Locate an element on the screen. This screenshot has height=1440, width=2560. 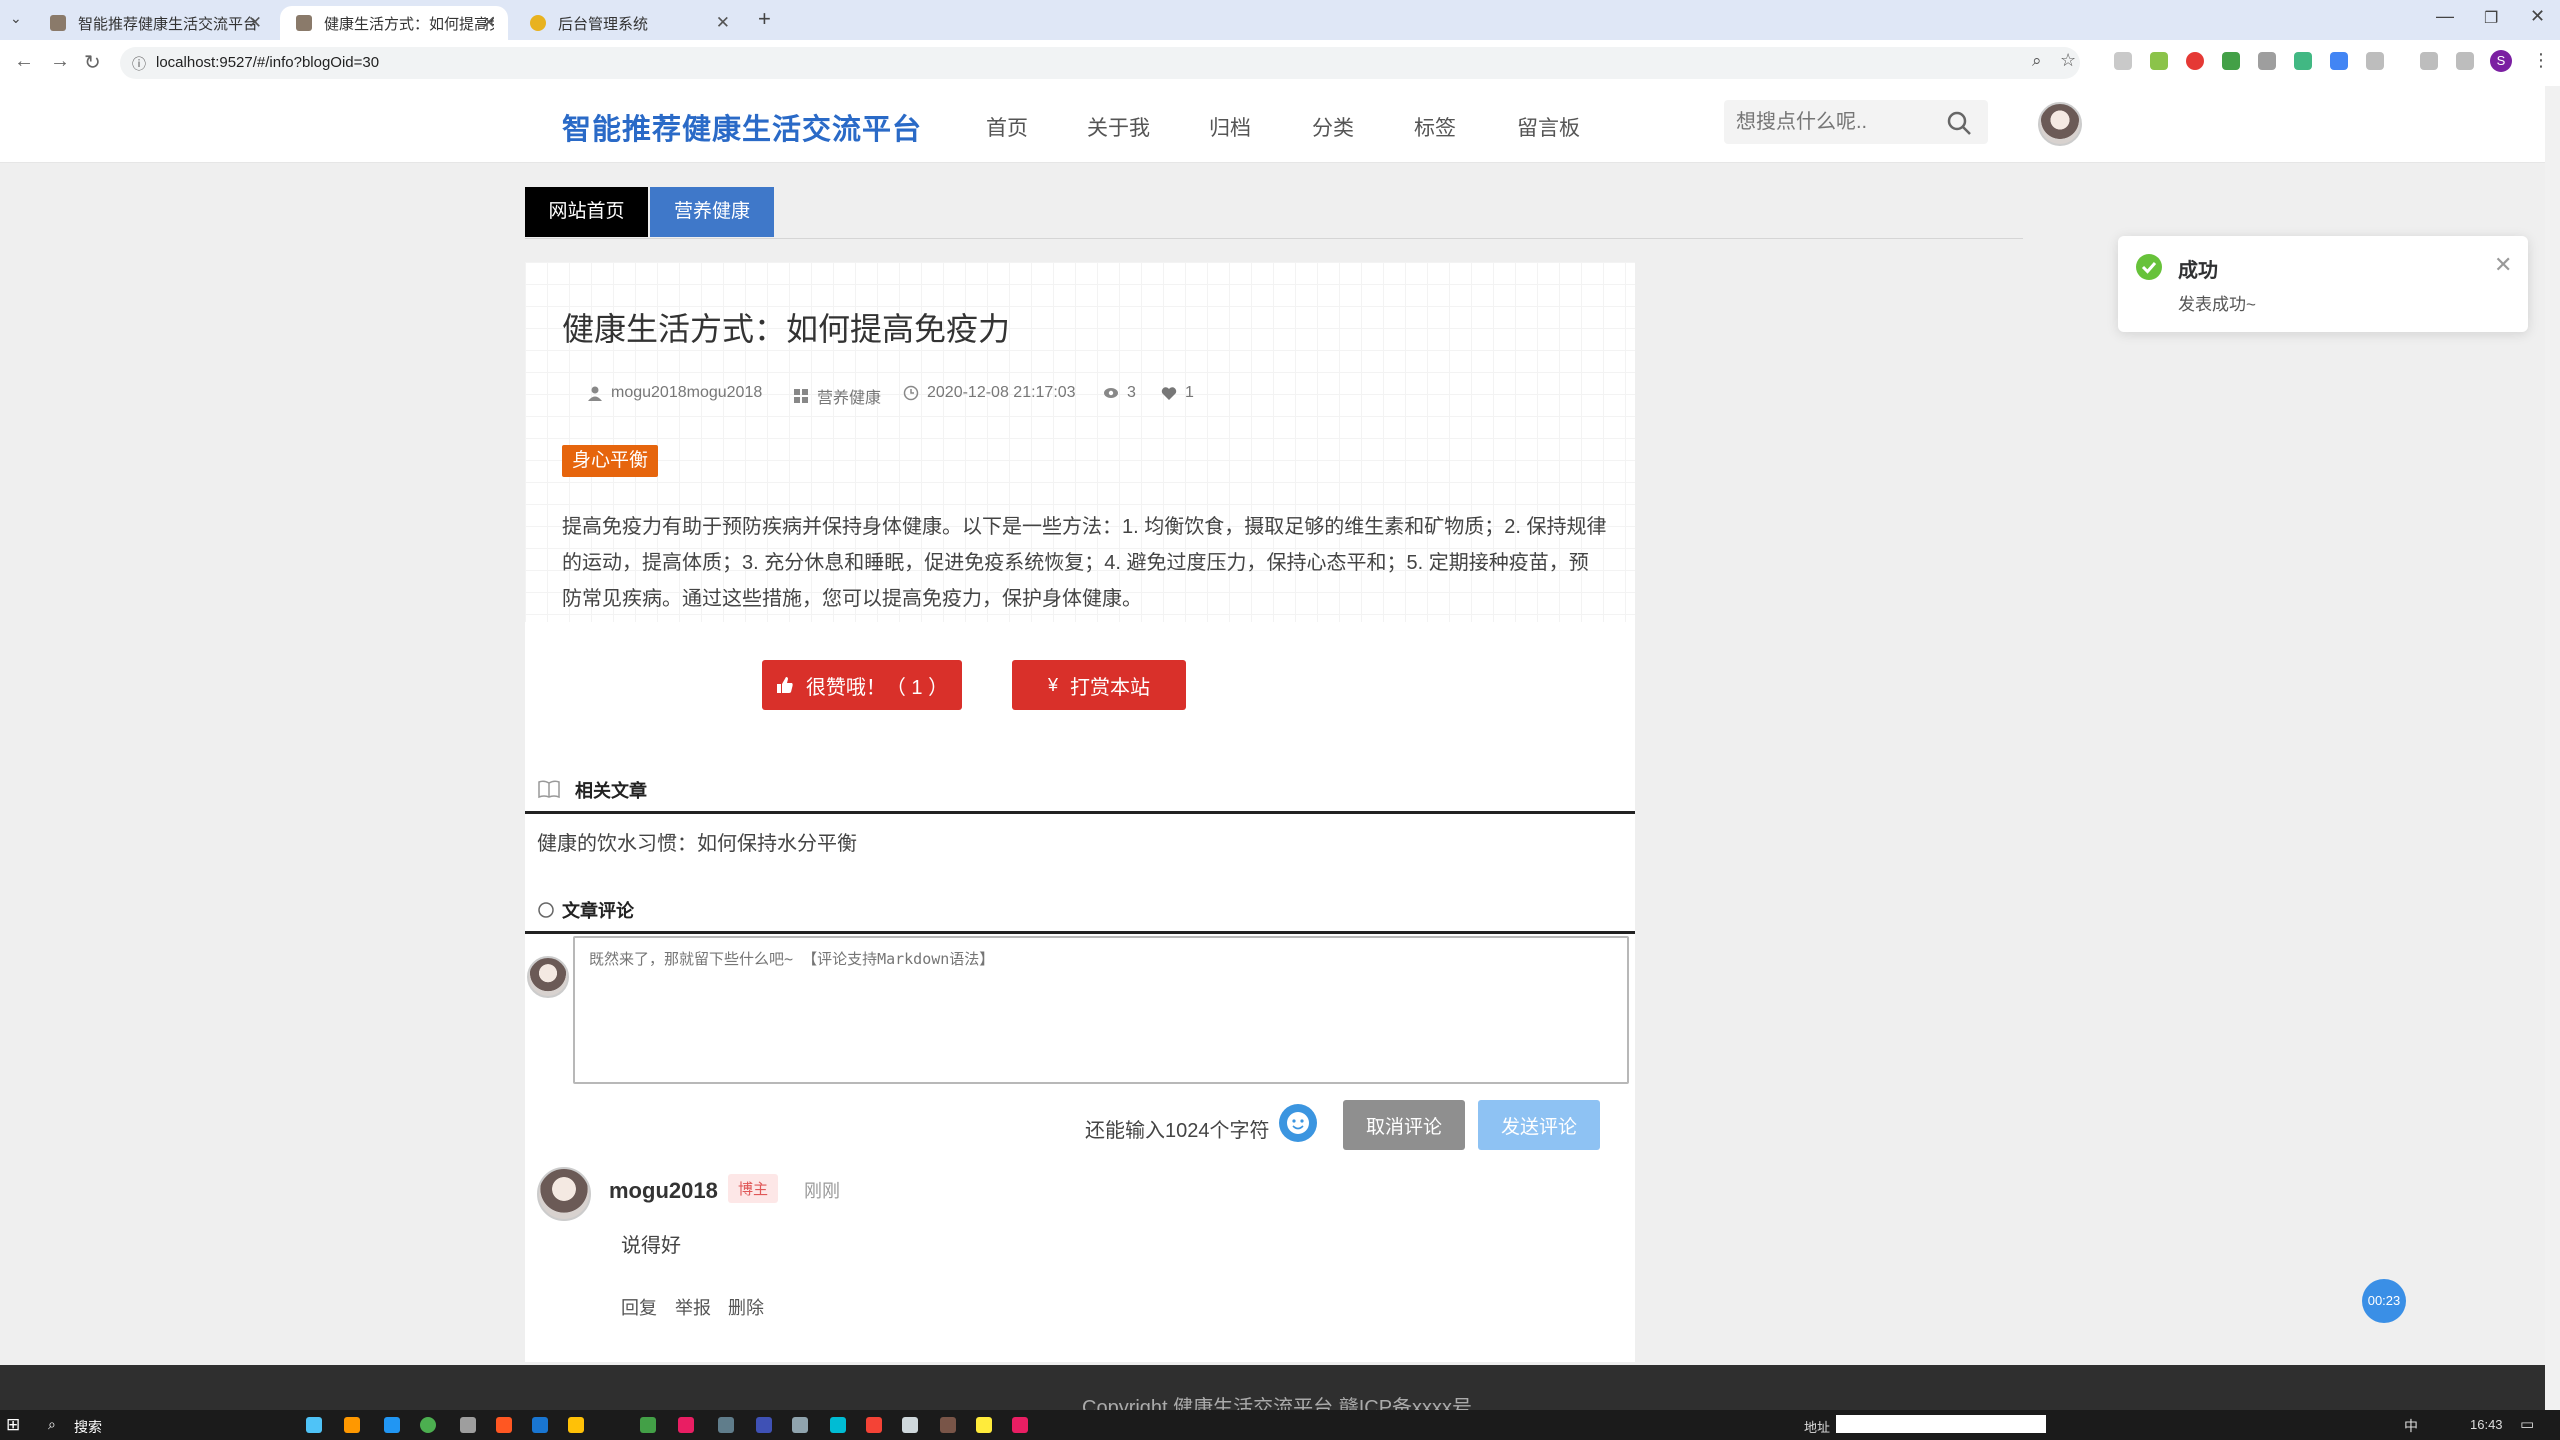
search-icon is located at coordinates (1959, 123).